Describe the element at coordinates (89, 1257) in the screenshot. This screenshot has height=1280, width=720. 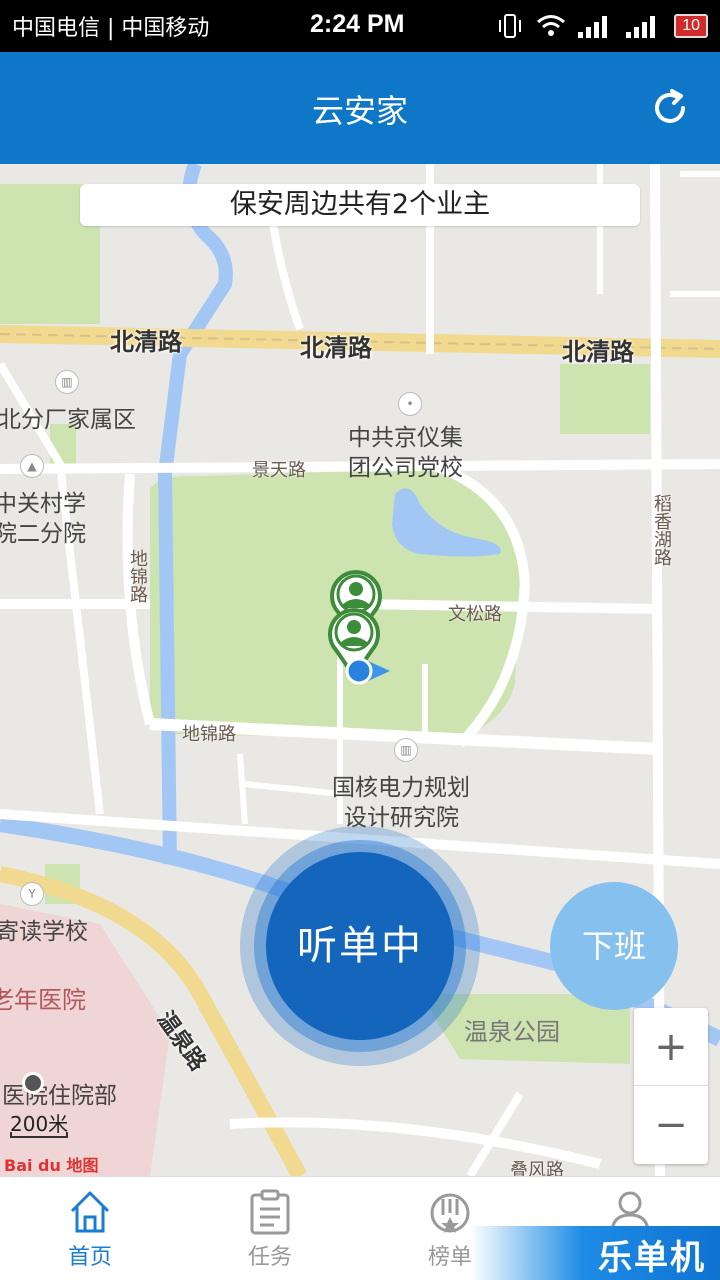
I see `tab-home-label: 首页` at that location.